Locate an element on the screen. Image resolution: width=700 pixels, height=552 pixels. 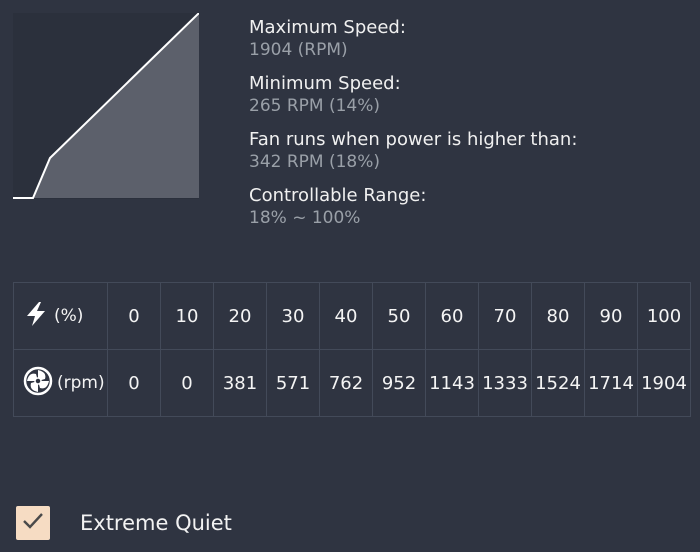
power-cell: 20 is located at coordinates (240, 316).